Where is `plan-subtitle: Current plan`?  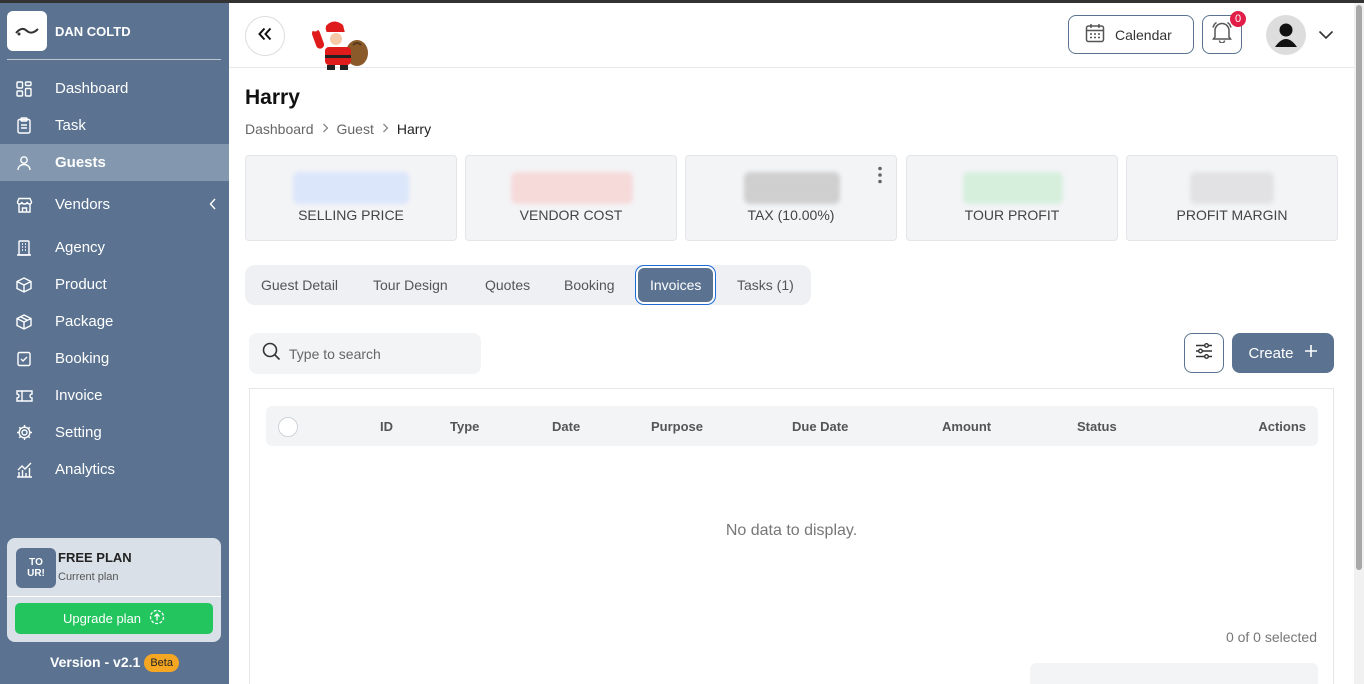 plan-subtitle: Current plan is located at coordinates (88, 577).